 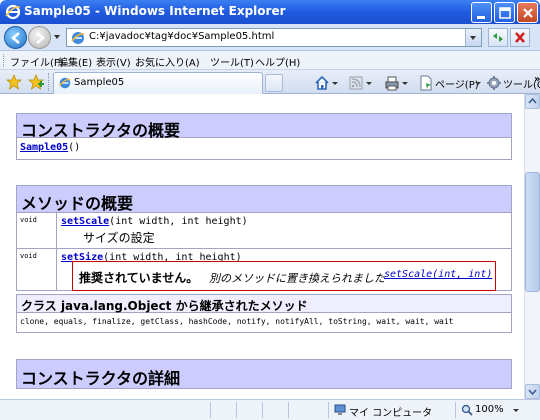 What do you see at coordinates (99, 82) in the screenshot?
I see `tab-label: Sample05` at bounding box center [99, 82].